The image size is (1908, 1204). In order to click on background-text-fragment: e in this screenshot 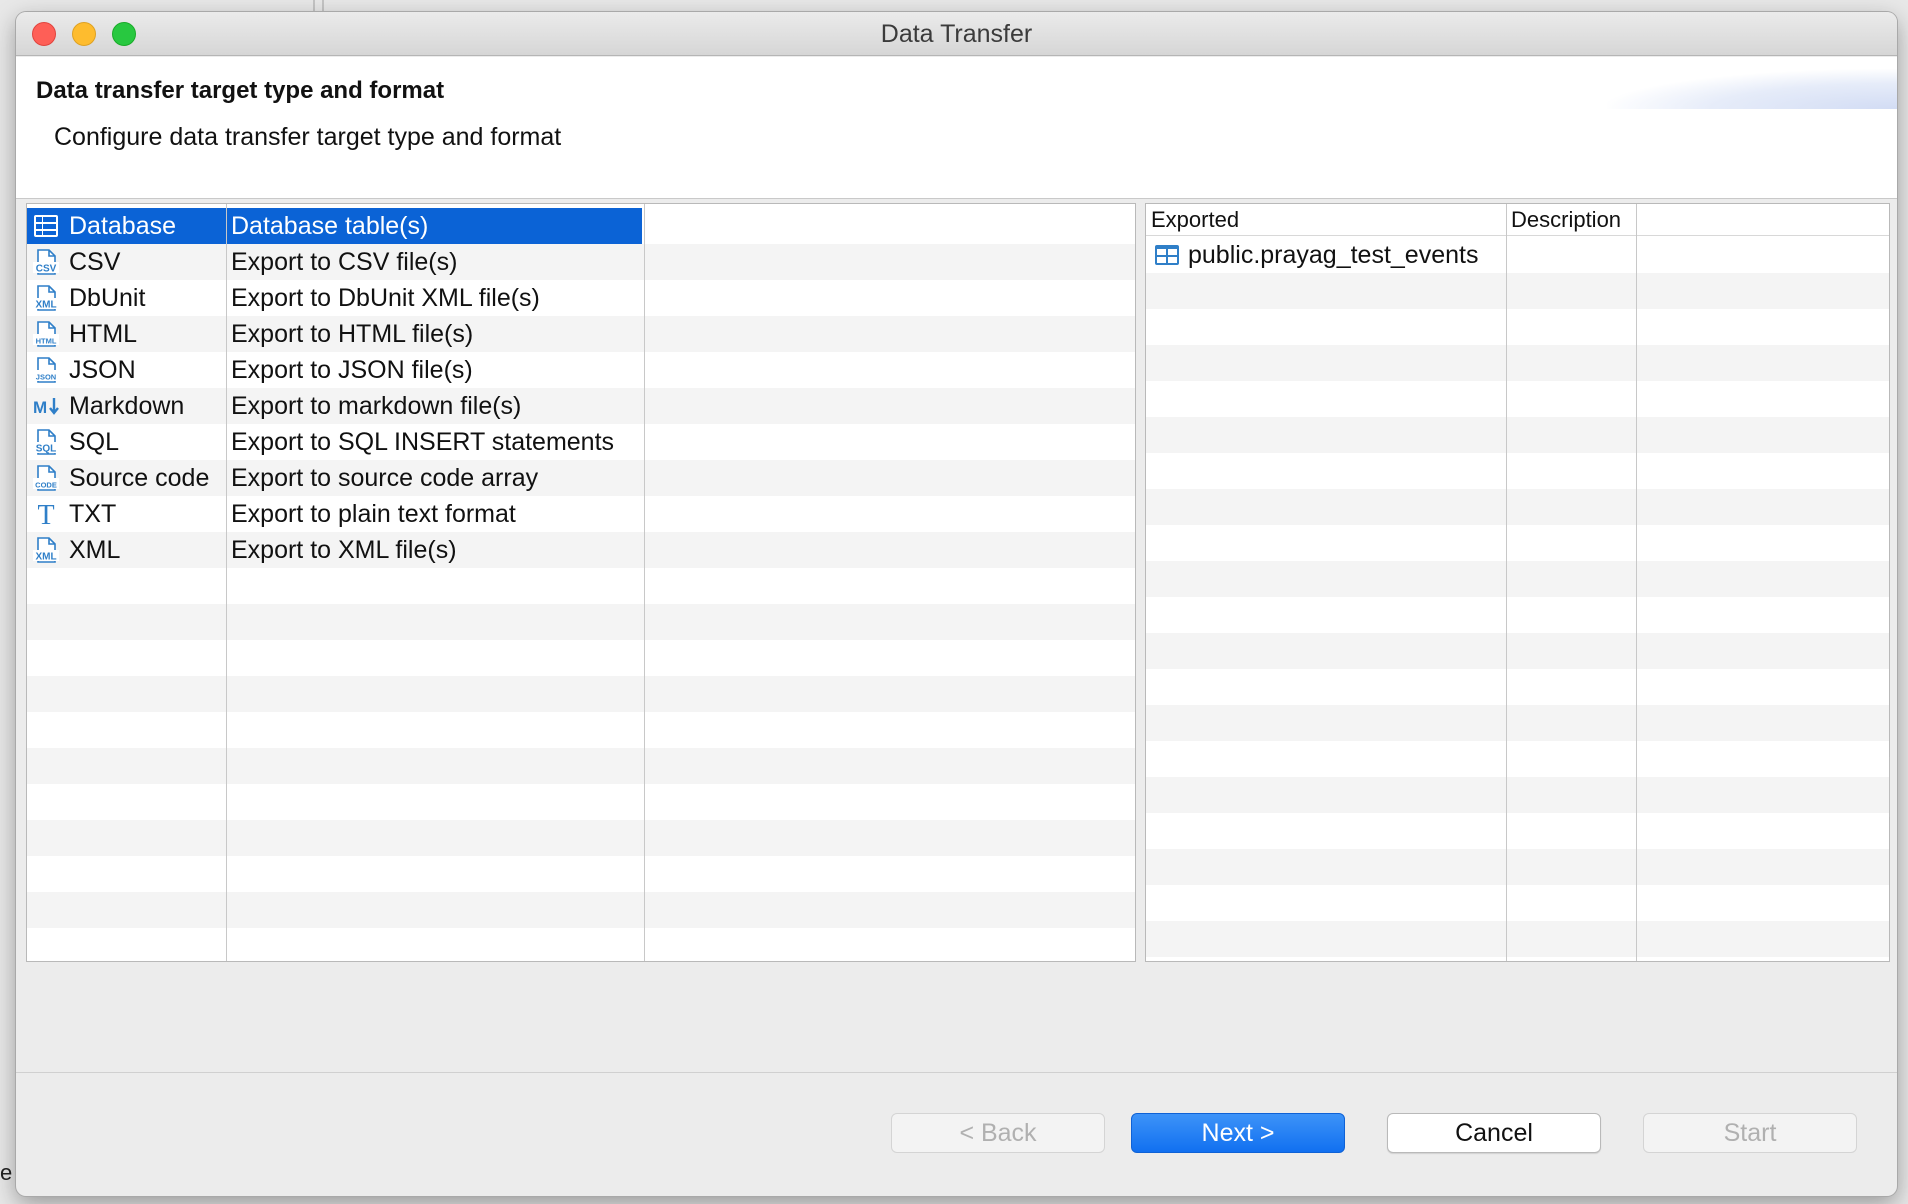, I will do `click(6, 1172)`.